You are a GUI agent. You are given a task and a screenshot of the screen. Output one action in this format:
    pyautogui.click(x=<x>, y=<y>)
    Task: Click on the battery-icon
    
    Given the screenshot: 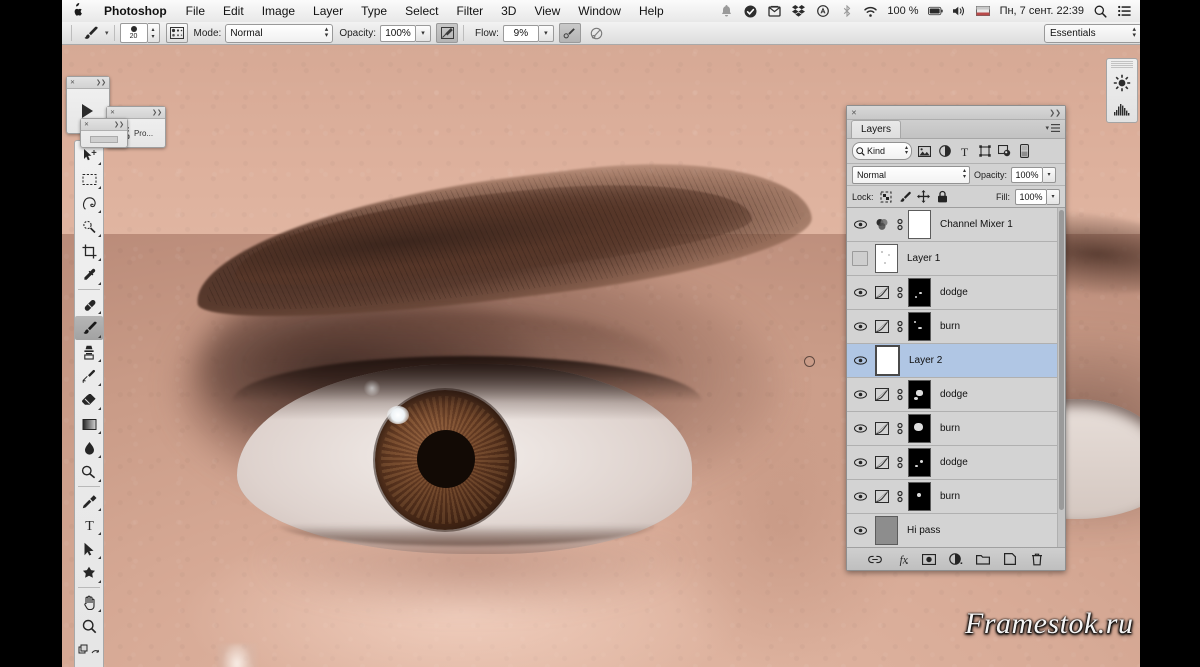 What is the action you would take?
    pyautogui.click(x=935, y=11)
    